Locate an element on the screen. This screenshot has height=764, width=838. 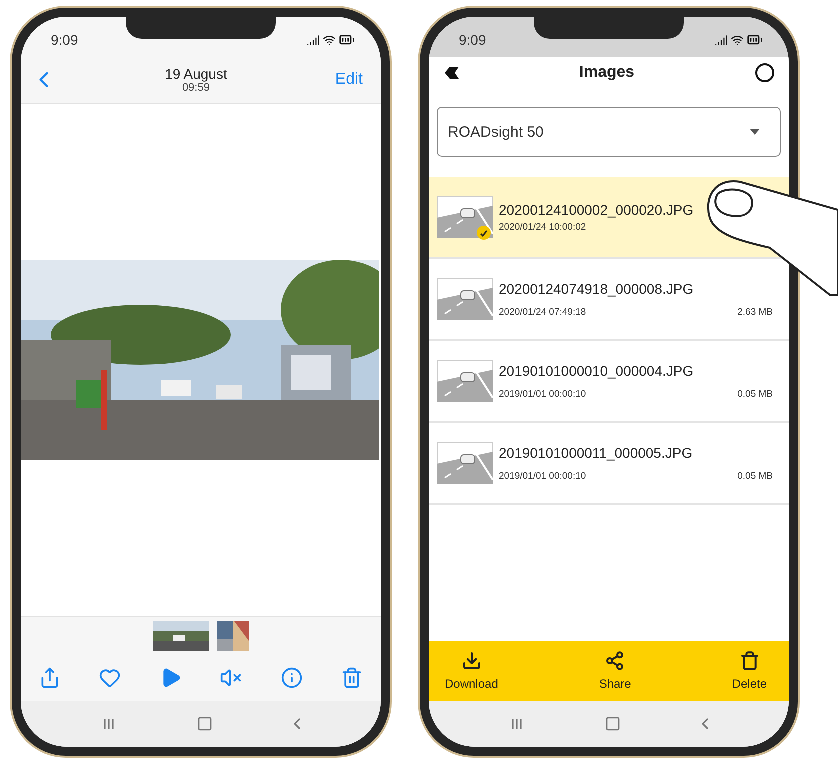
mute-icon is located at coordinates (231, 678).